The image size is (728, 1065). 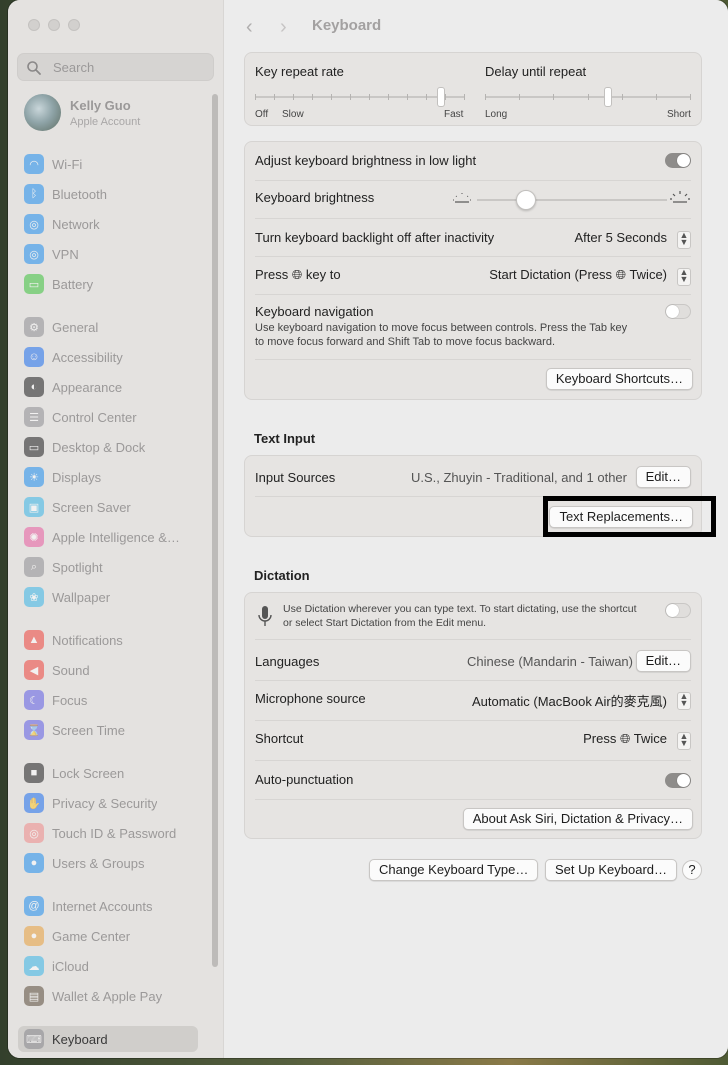 What do you see at coordinates (279, 738) in the screenshot?
I see `dictation-shortcut-label: Shortcut` at bounding box center [279, 738].